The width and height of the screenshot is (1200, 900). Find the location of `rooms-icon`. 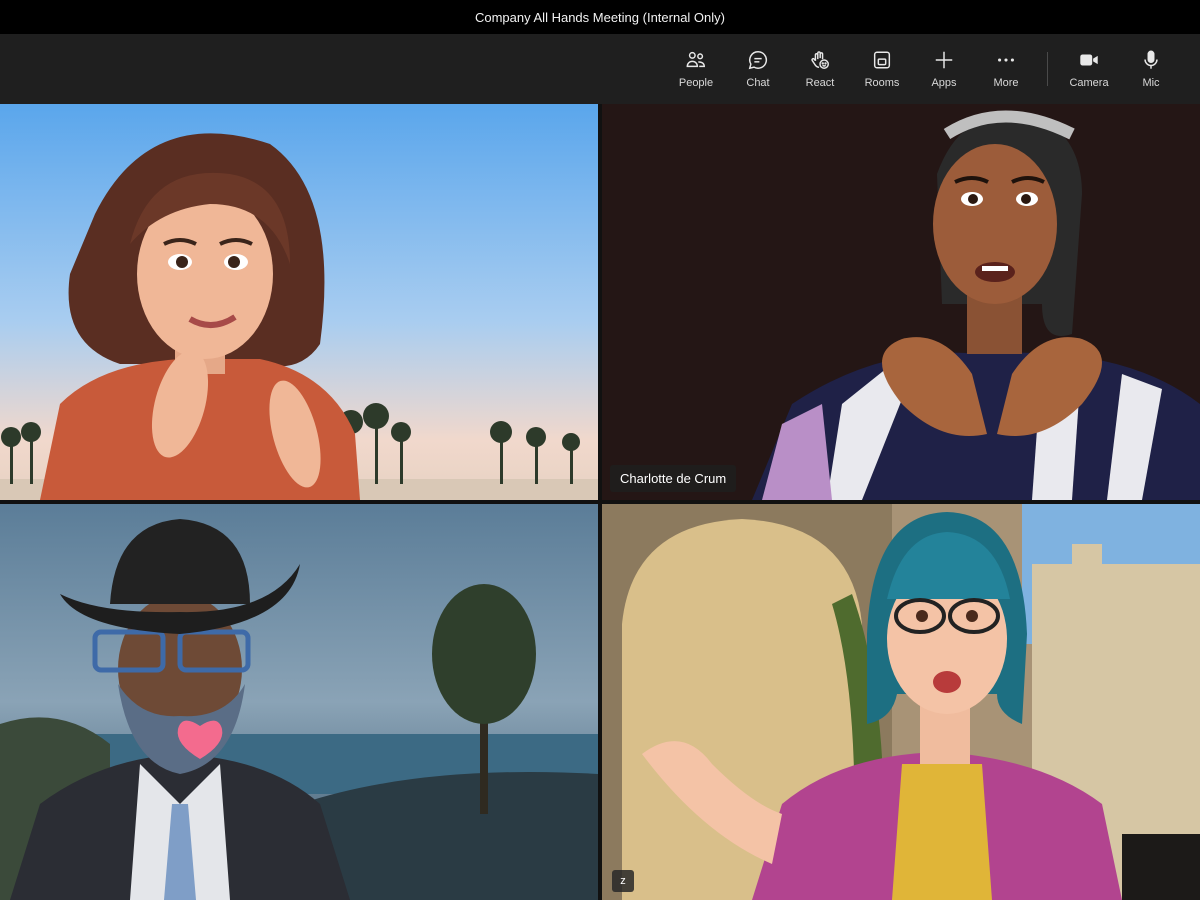

rooms-icon is located at coordinates (882, 60).